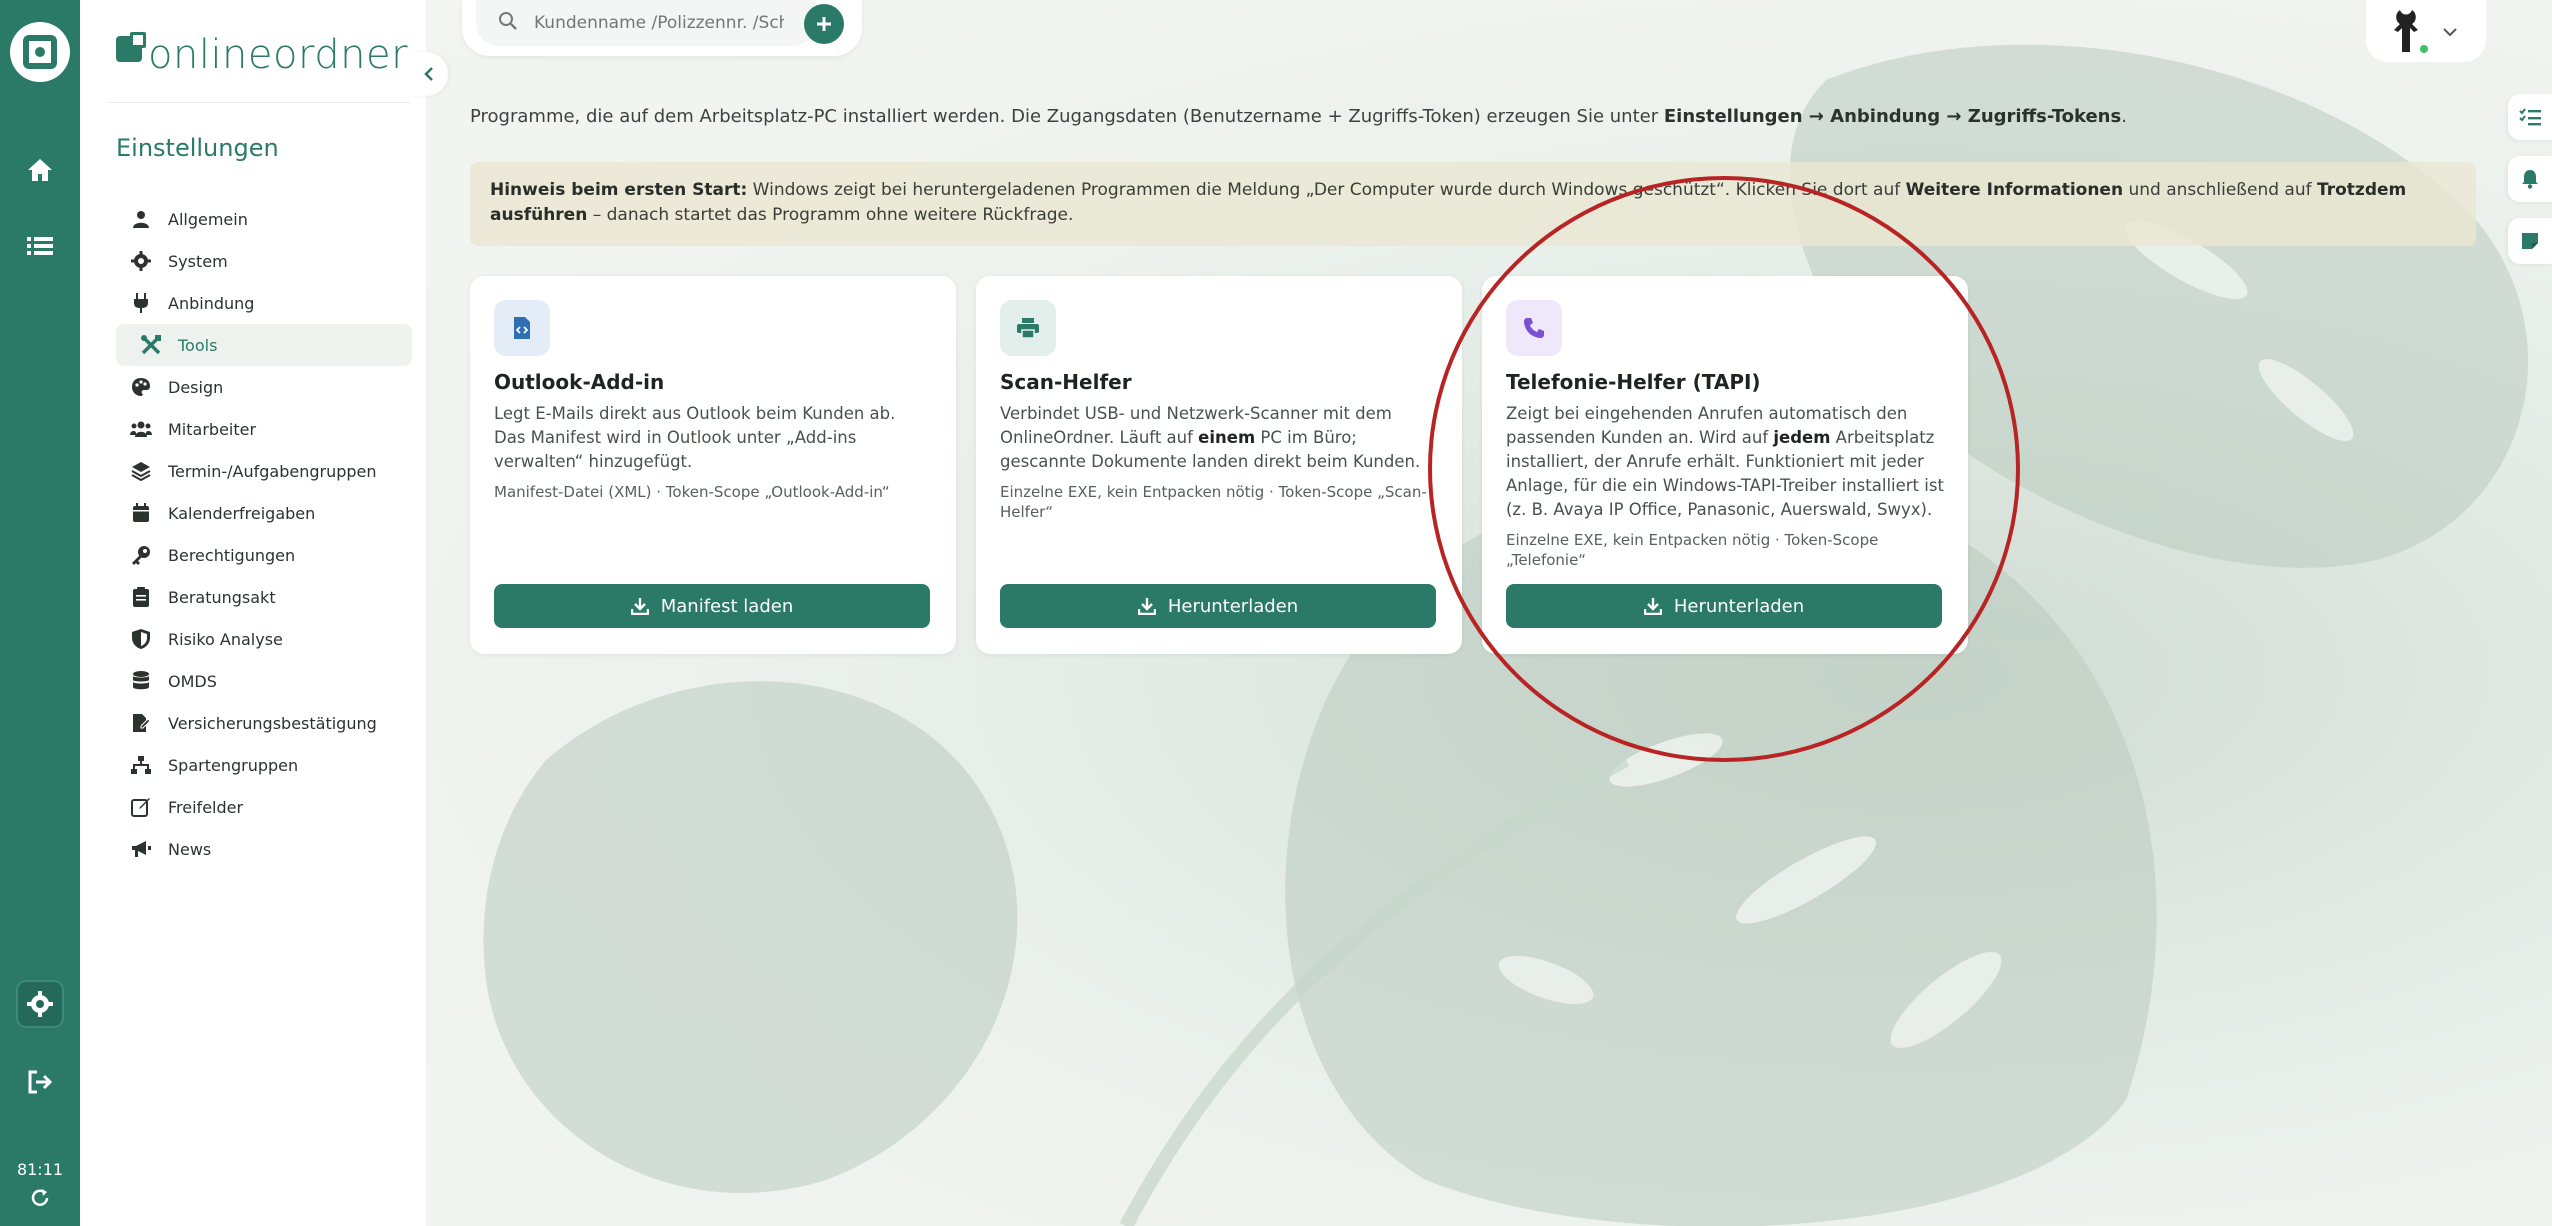  I want to click on sidebar-item-label: Freifelder, so click(206, 807).